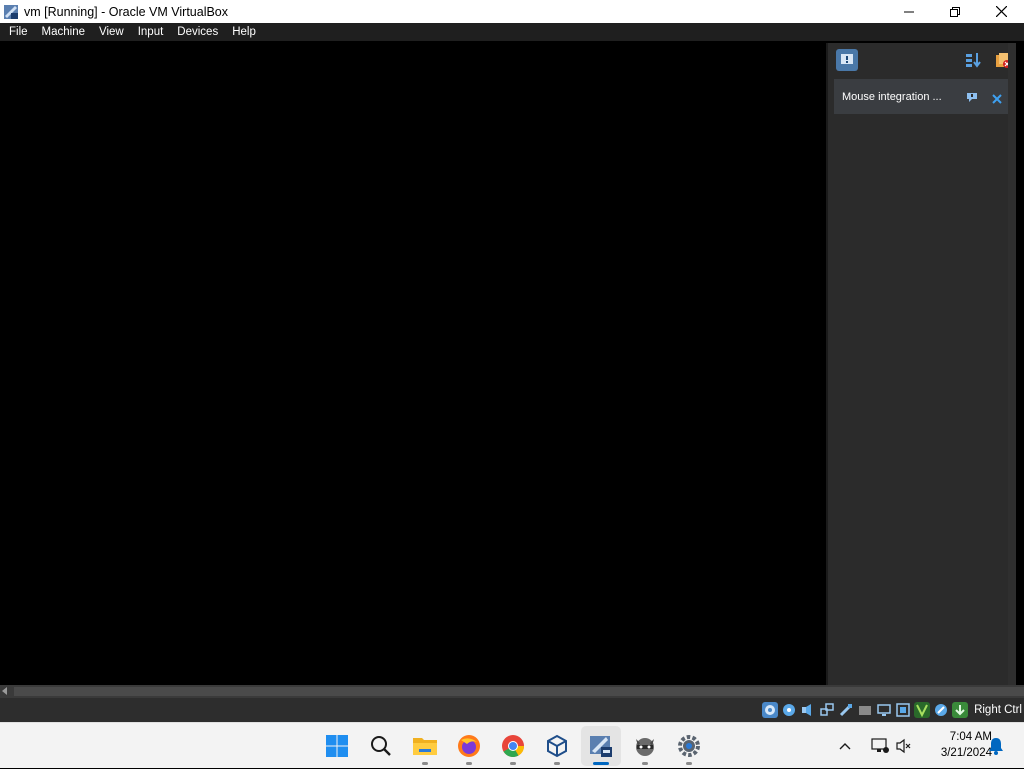 Image resolution: width=1024 pixels, height=769 pixels. Describe the element at coordinates (126, 11) in the screenshot. I see `window-title: vm [Running] - Oracle VM VirtualBox` at that location.